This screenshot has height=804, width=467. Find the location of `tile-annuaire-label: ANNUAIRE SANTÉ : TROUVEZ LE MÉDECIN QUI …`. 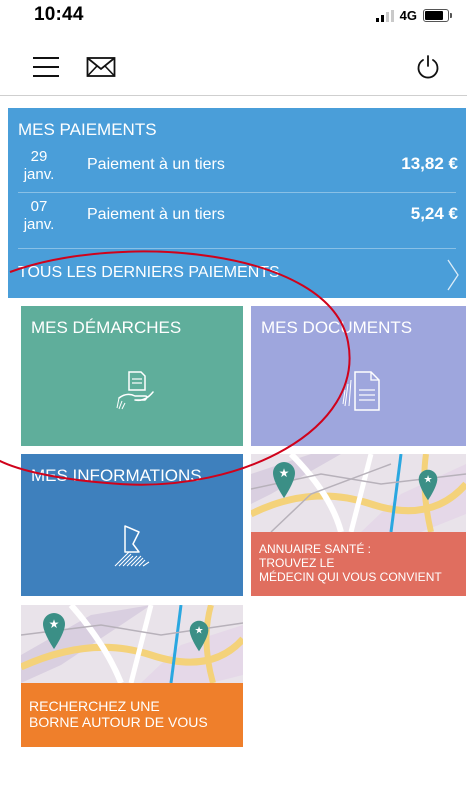

tile-annuaire-label: ANNUAIRE SANTÉ : TROUVEZ LE MÉDECIN QUI … is located at coordinates (350, 563).